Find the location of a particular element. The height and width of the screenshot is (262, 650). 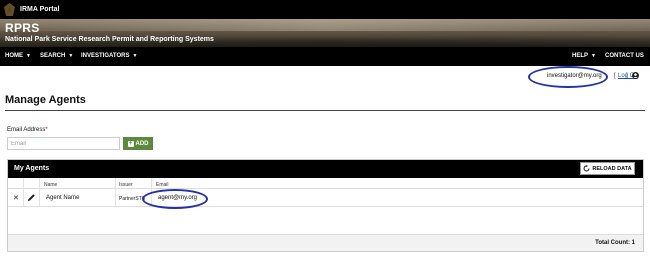

total-count: Total Count: 1 is located at coordinates (615, 243).